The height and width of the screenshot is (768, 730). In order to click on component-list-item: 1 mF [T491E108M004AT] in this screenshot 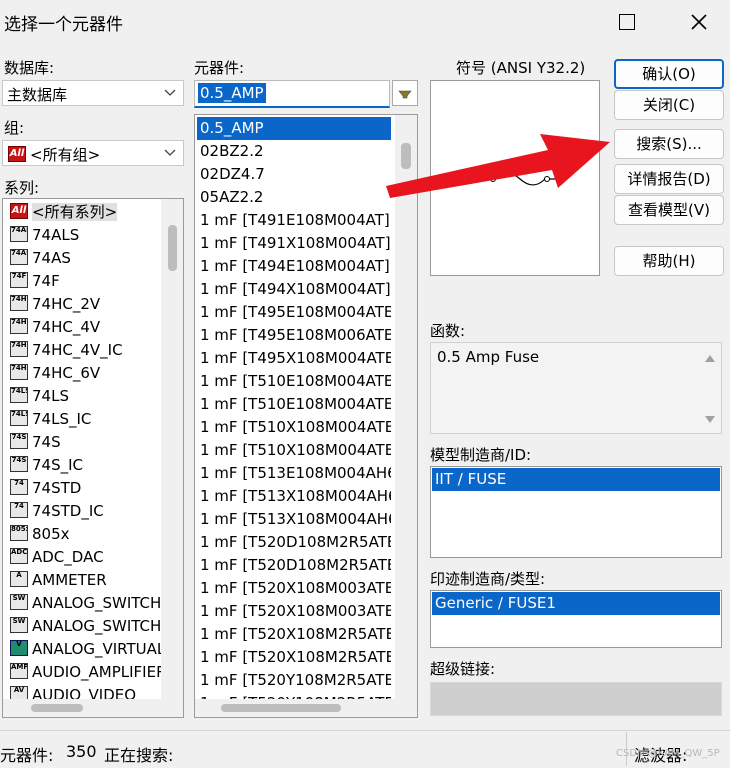, I will do `click(294, 220)`.